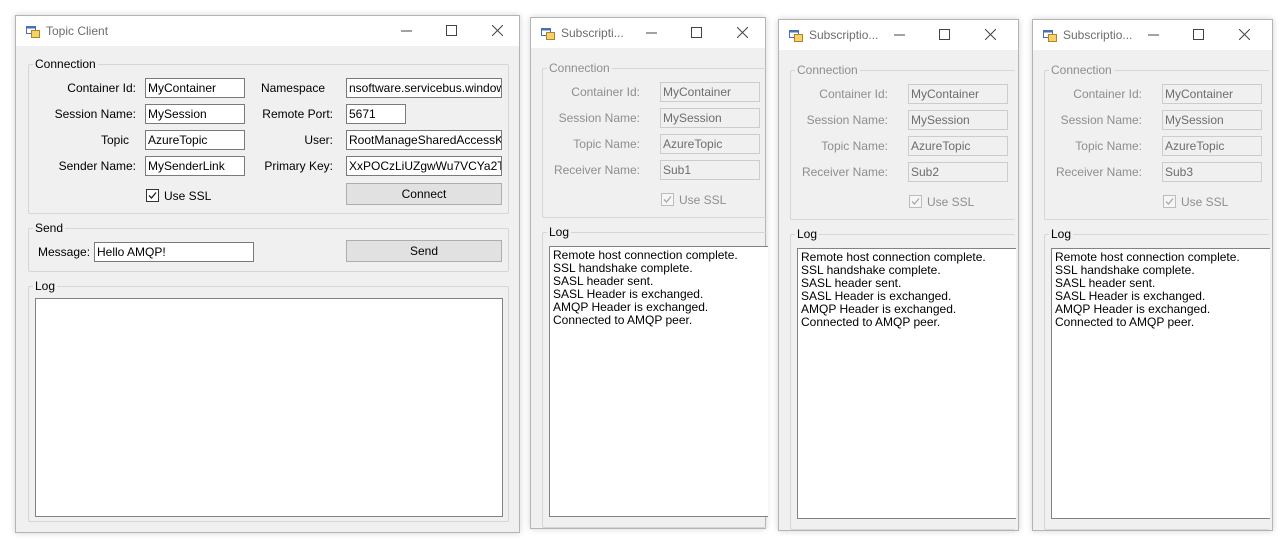 The width and height of the screenshot is (1281, 541). What do you see at coordinates (267, 31) in the screenshot?
I see `title-bar: Topic Client` at bounding box center [267, 31].